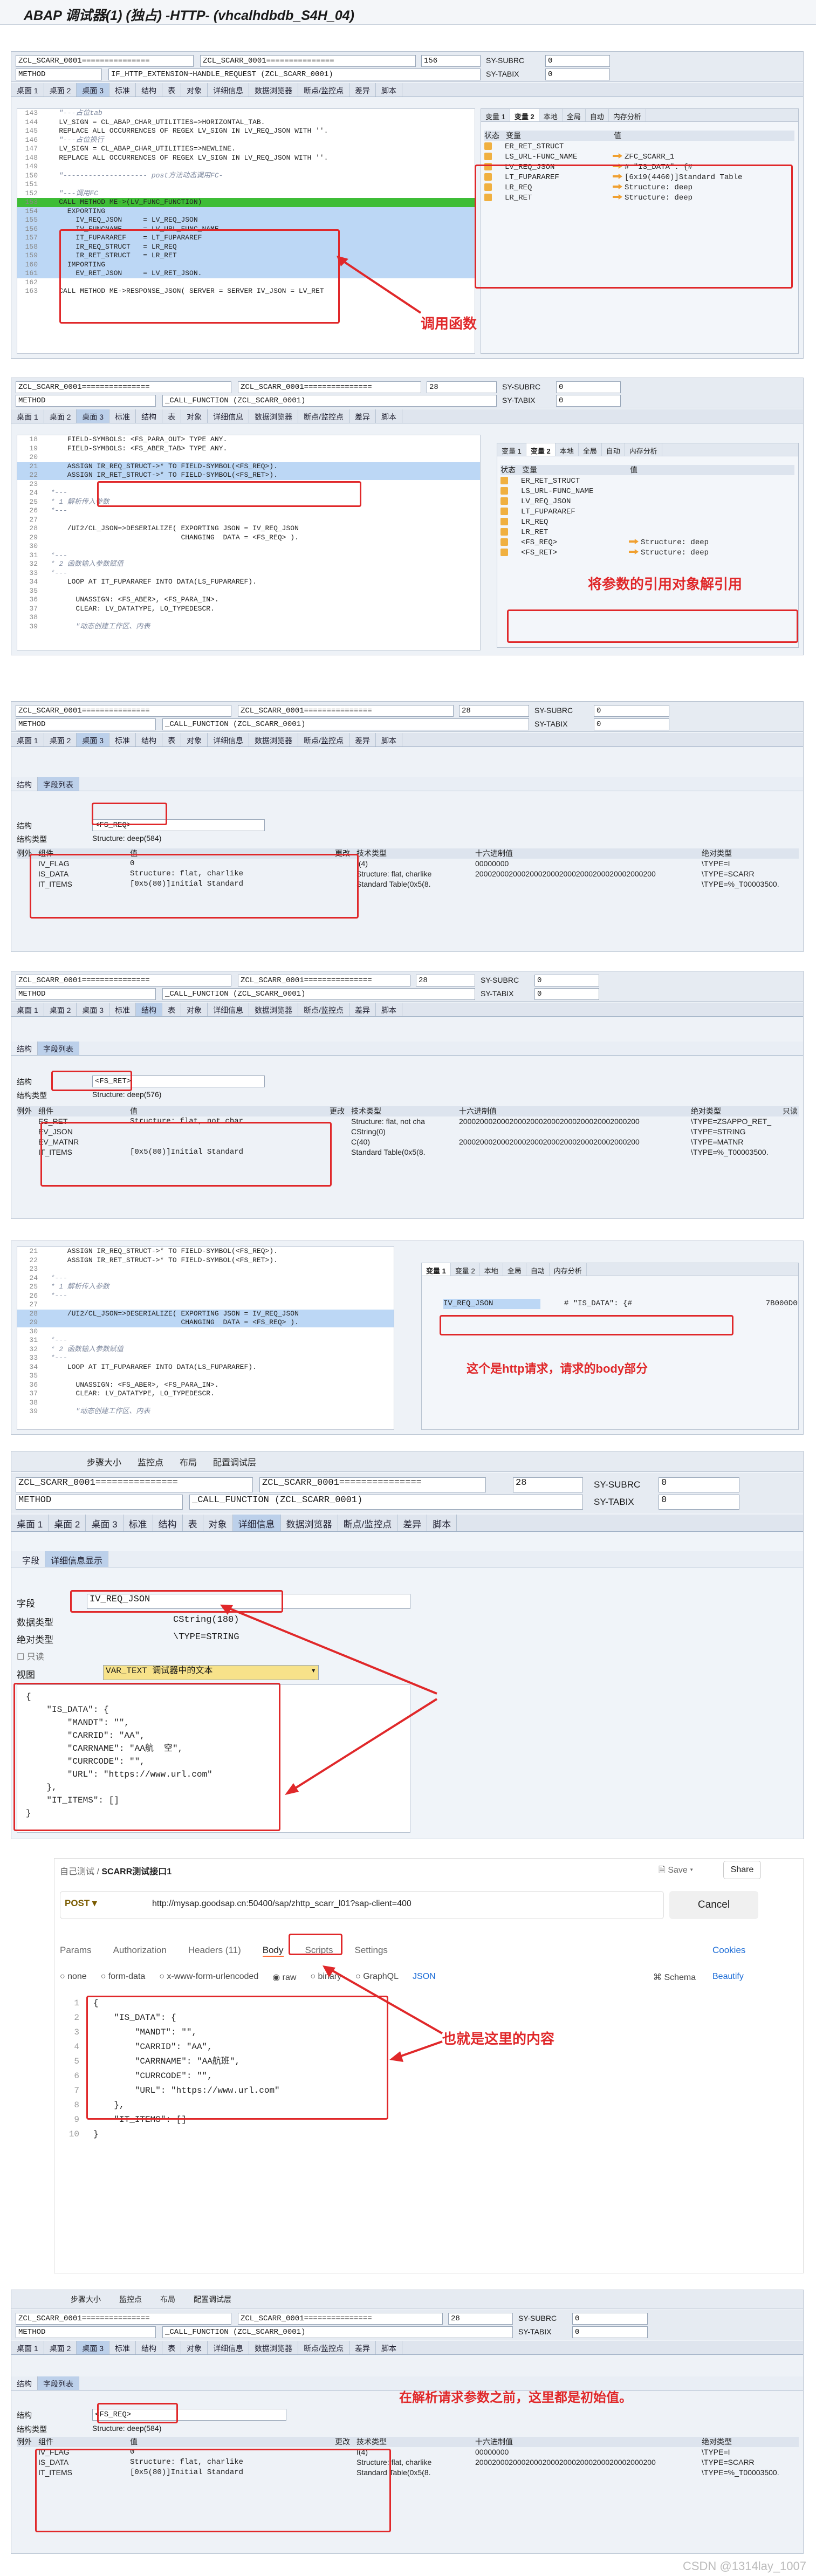  What do you see at coordinates (130, 2299) in the screenshot?
I see `toolbar-button-1: 监控点` at bounding box center [130, 2299].